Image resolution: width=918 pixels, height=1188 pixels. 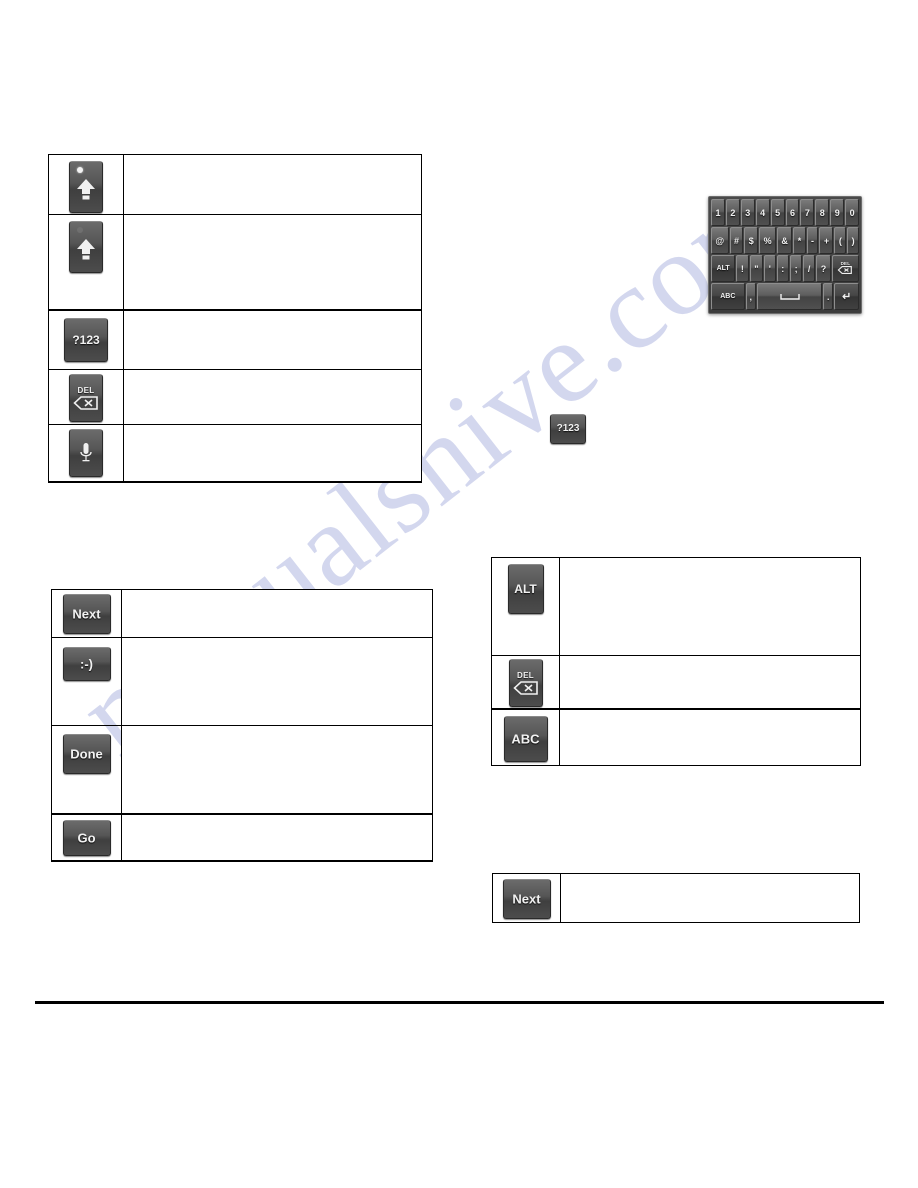 I want to click on kb-key-plus: +, so click(x=826, y=240).